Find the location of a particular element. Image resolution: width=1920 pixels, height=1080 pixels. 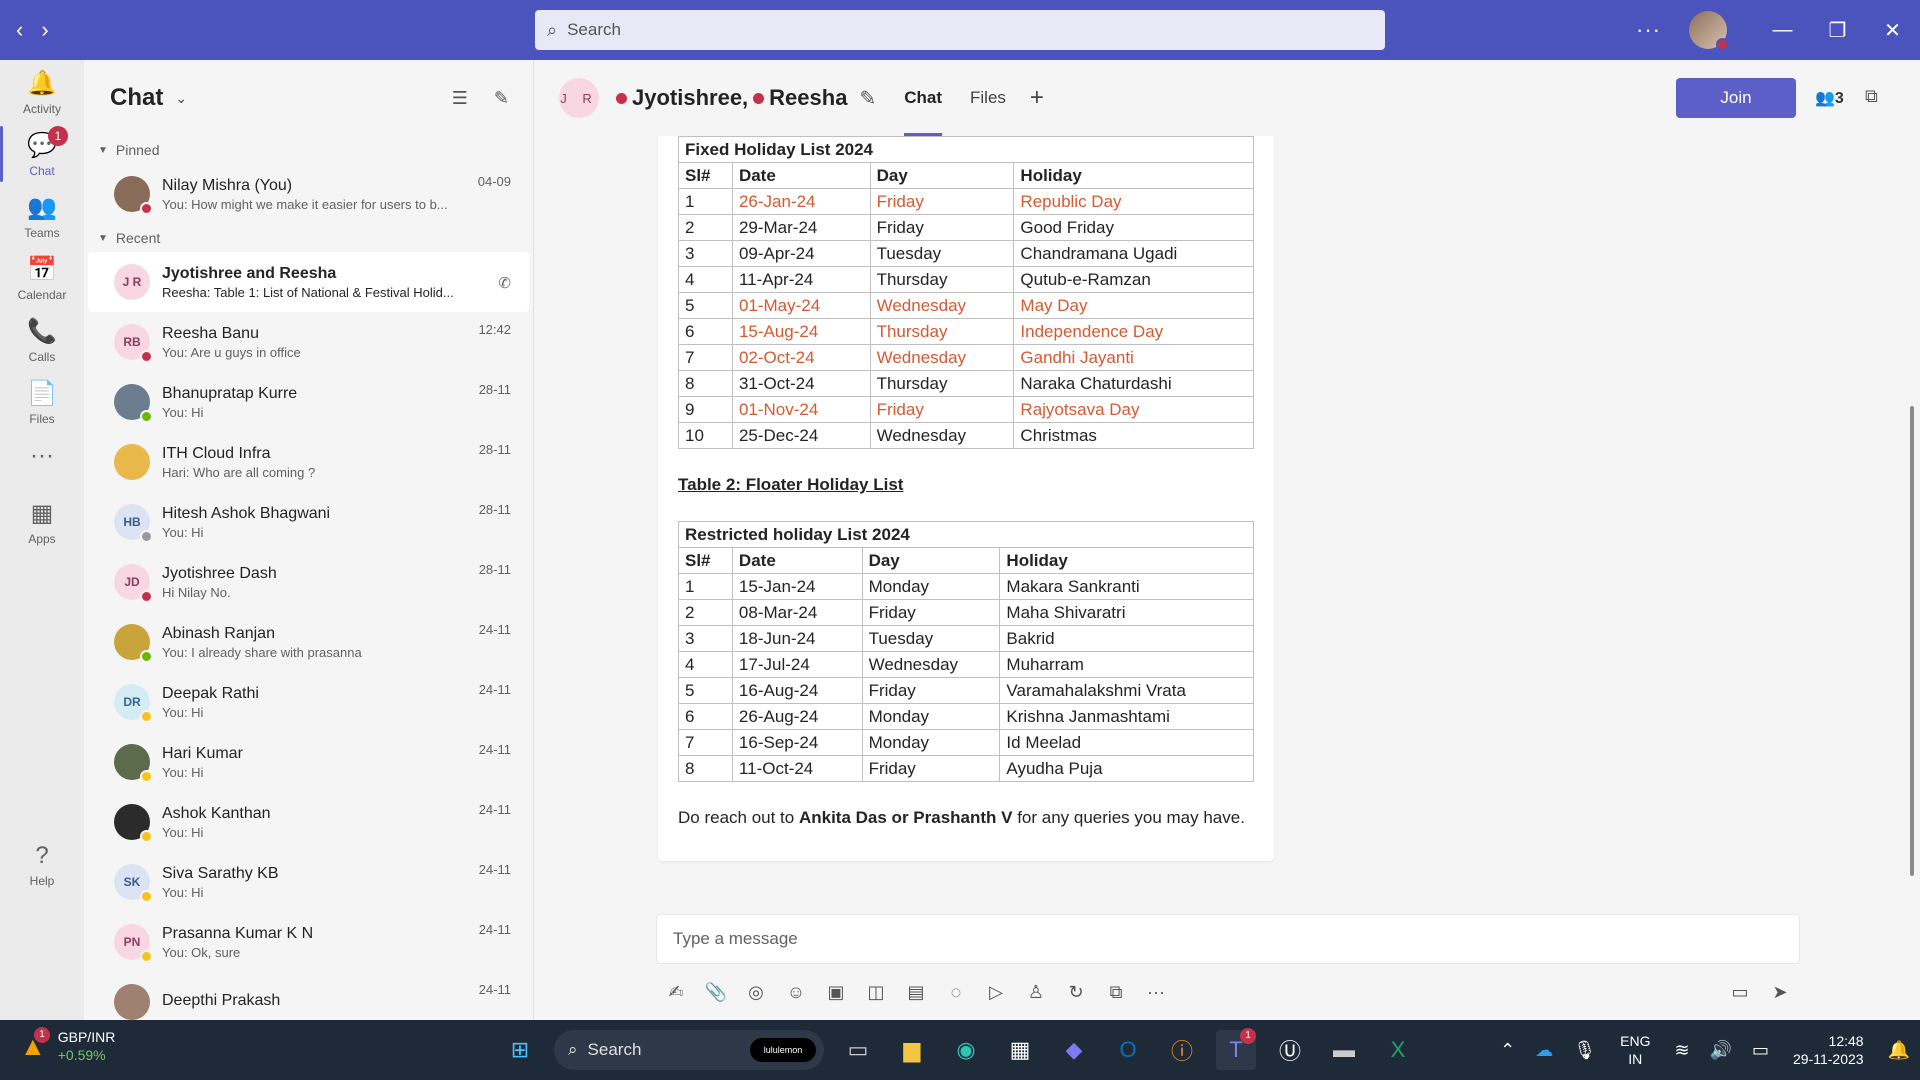

schedule-meeting-icon: ▤ is located at coordinates (916, 992).